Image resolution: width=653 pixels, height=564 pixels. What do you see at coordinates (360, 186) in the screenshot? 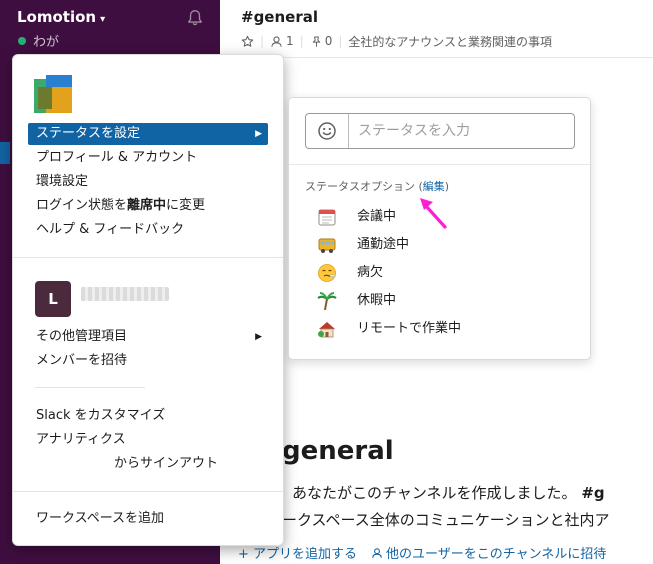
I see `status-options-title: ステータスオプション` at bounding box center [360, 186].